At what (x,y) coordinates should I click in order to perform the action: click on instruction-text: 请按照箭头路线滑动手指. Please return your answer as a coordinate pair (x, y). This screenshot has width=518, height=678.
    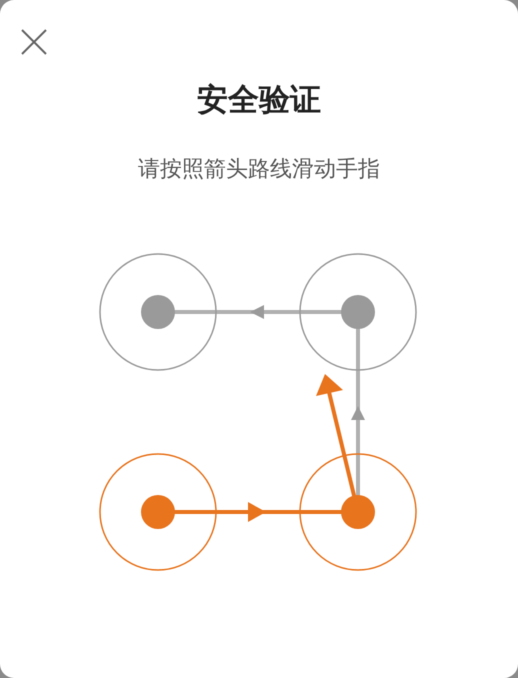
    Looking at the image, I should click on (259, 170).